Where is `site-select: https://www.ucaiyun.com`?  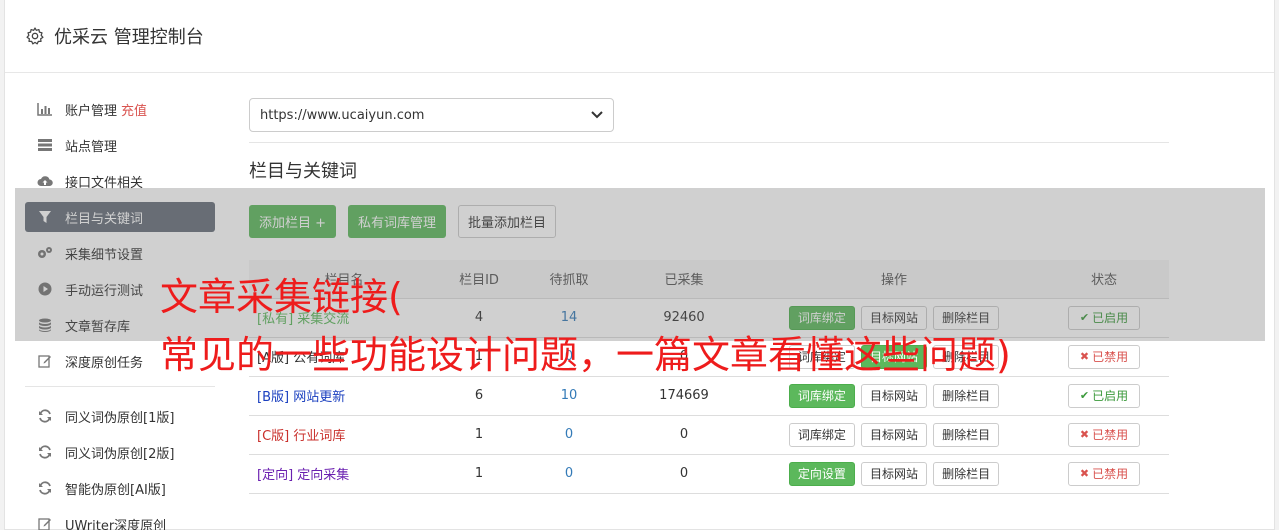
site-select: https://www.ucaiyun.com is located at coordinates (431, 115).